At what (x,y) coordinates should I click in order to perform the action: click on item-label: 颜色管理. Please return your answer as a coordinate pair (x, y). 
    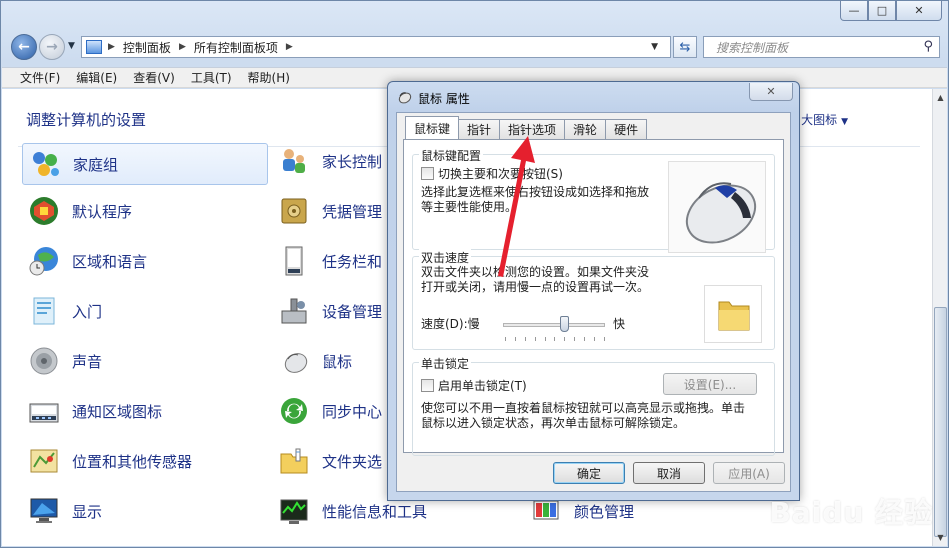
    Looking at the image, I should click on (604, 511).